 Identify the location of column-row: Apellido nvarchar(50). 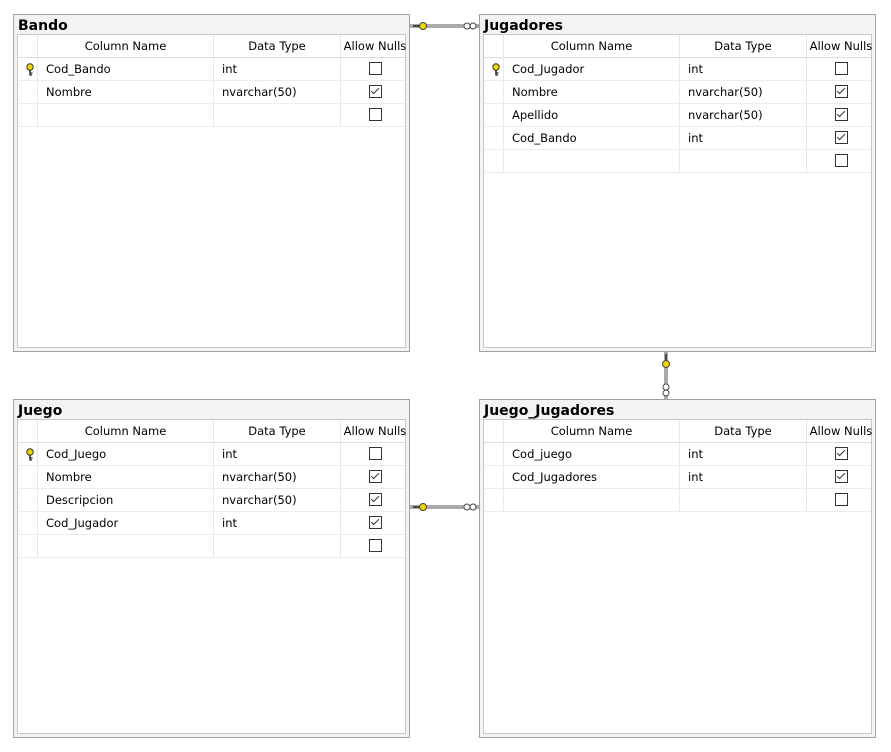
(677, 115).